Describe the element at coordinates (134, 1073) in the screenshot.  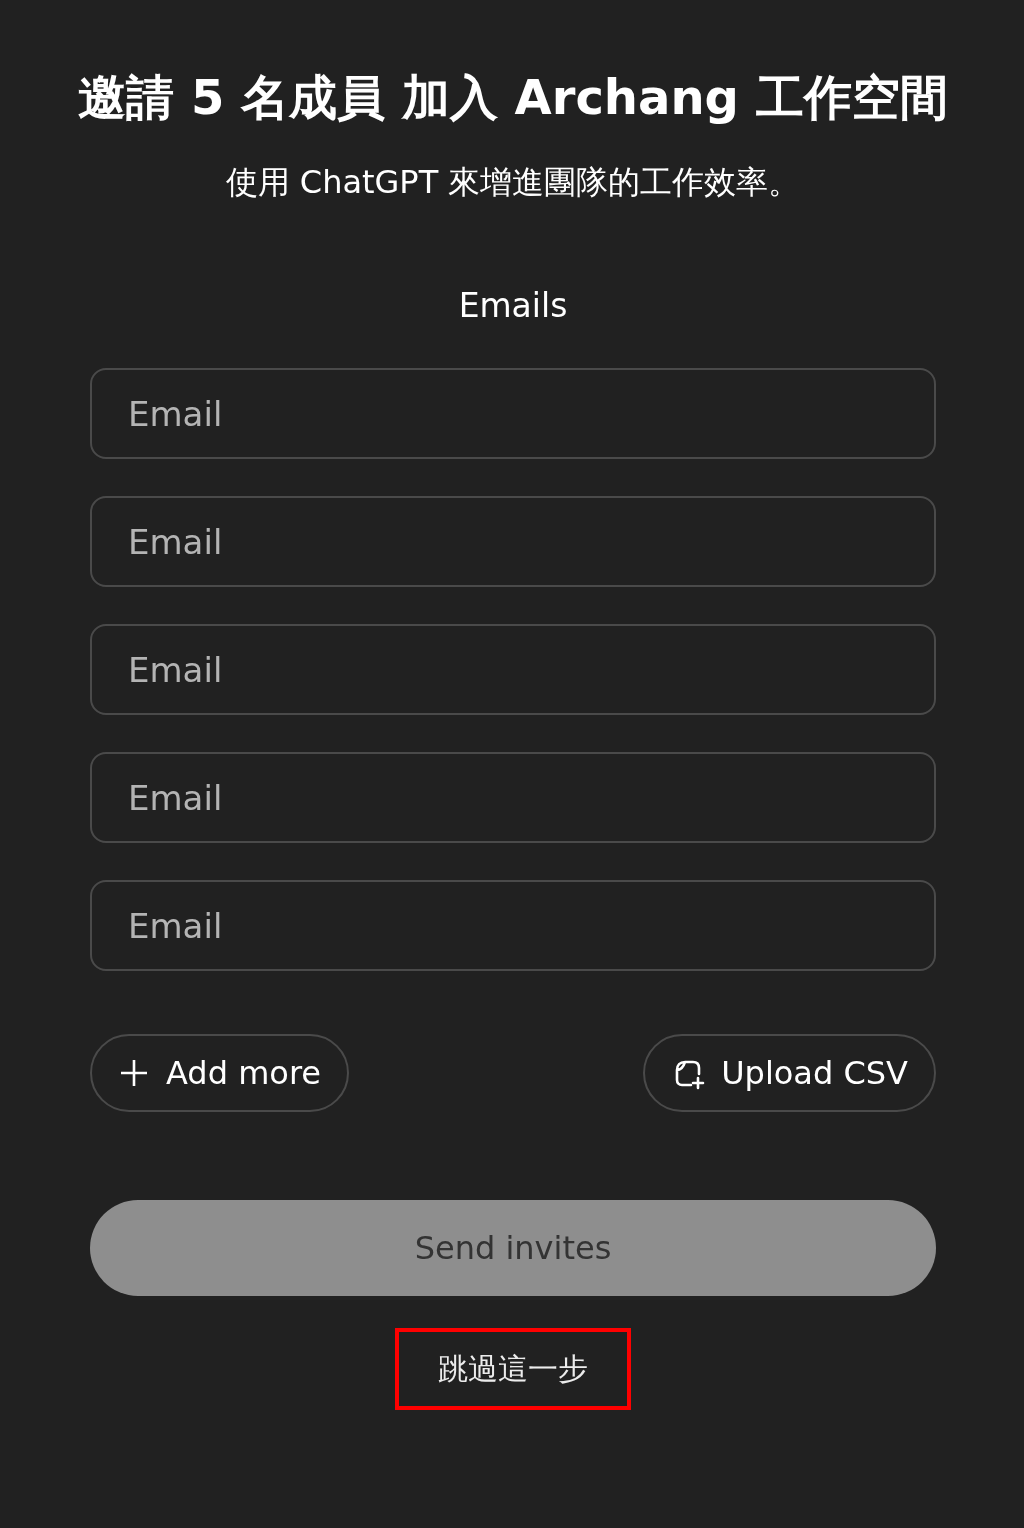
I see `plus-icon` at that location.